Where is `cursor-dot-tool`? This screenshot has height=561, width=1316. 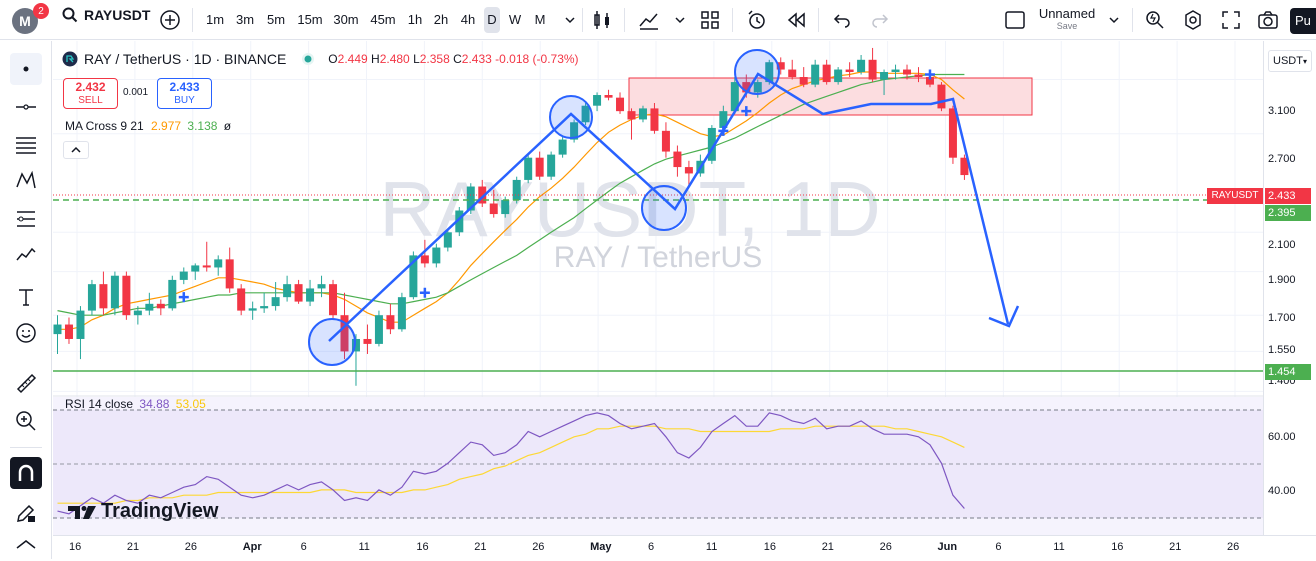
cursor-dot-tool is located at coordinates (26, 69).